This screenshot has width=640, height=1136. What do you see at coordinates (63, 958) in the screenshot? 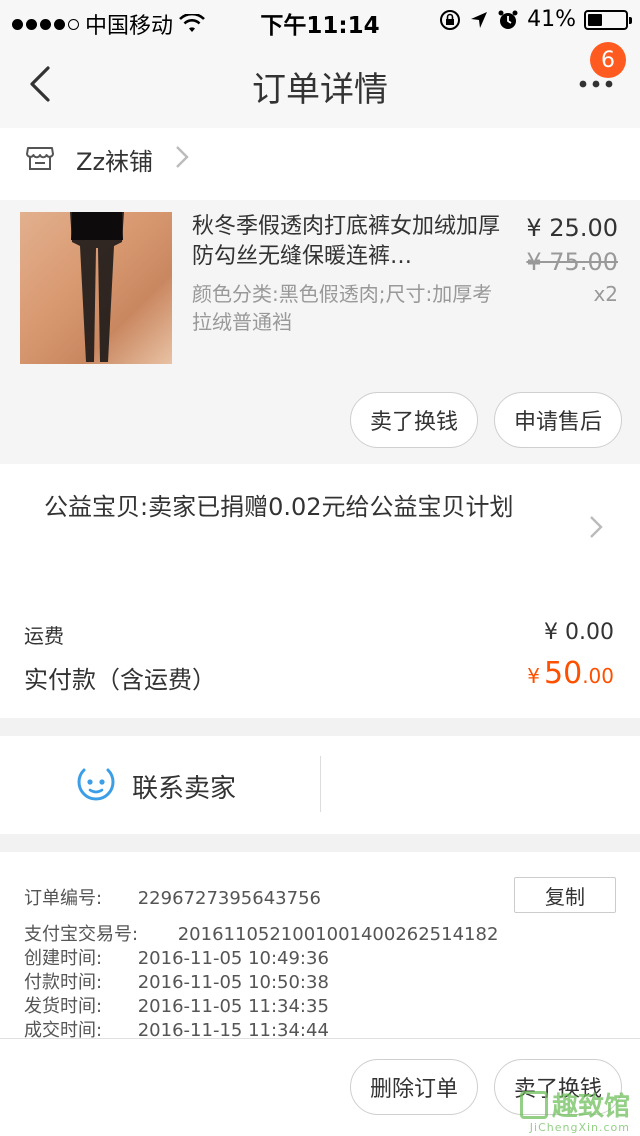
I see `created-time-label: 创建时间:` at bounding box center [63, 958].